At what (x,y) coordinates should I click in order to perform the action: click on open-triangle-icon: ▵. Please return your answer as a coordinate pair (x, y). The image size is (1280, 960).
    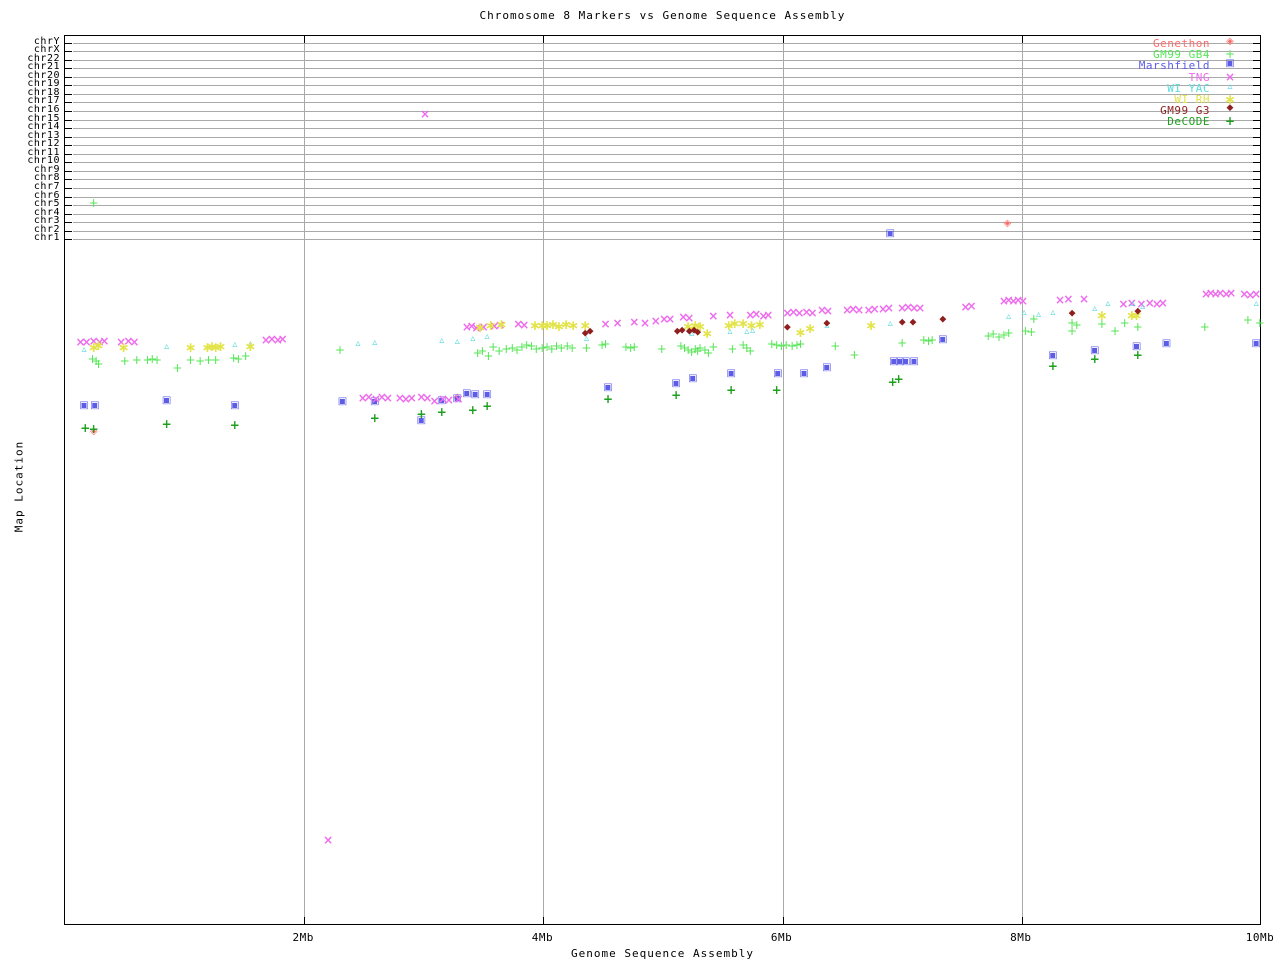
    Looking at the image, I should click on (1230, 86).